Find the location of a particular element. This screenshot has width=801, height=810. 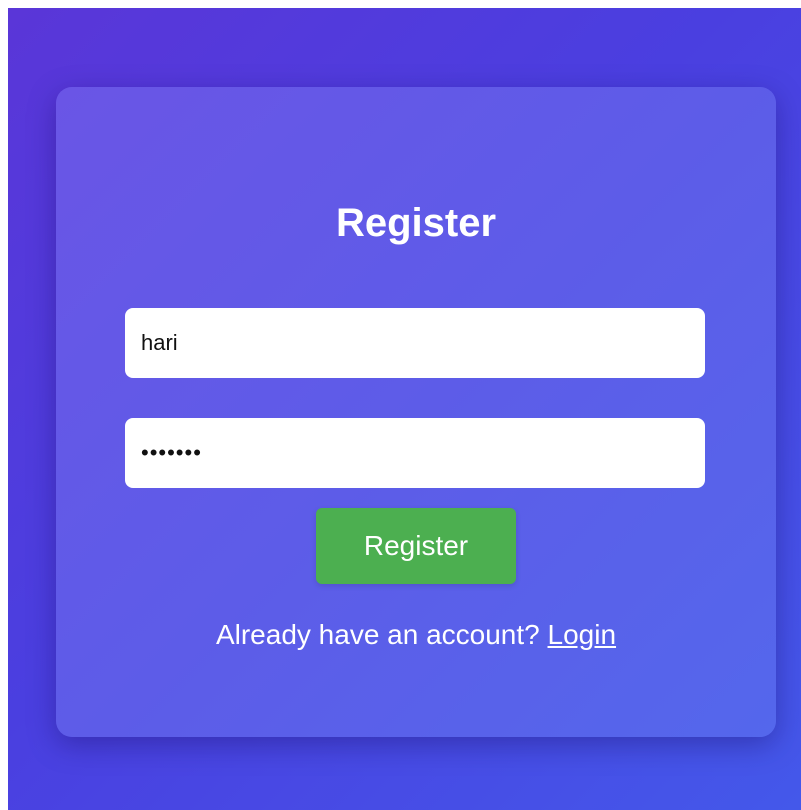

login-prompt: Already have an account? Login is located at coordinates (416, 635).